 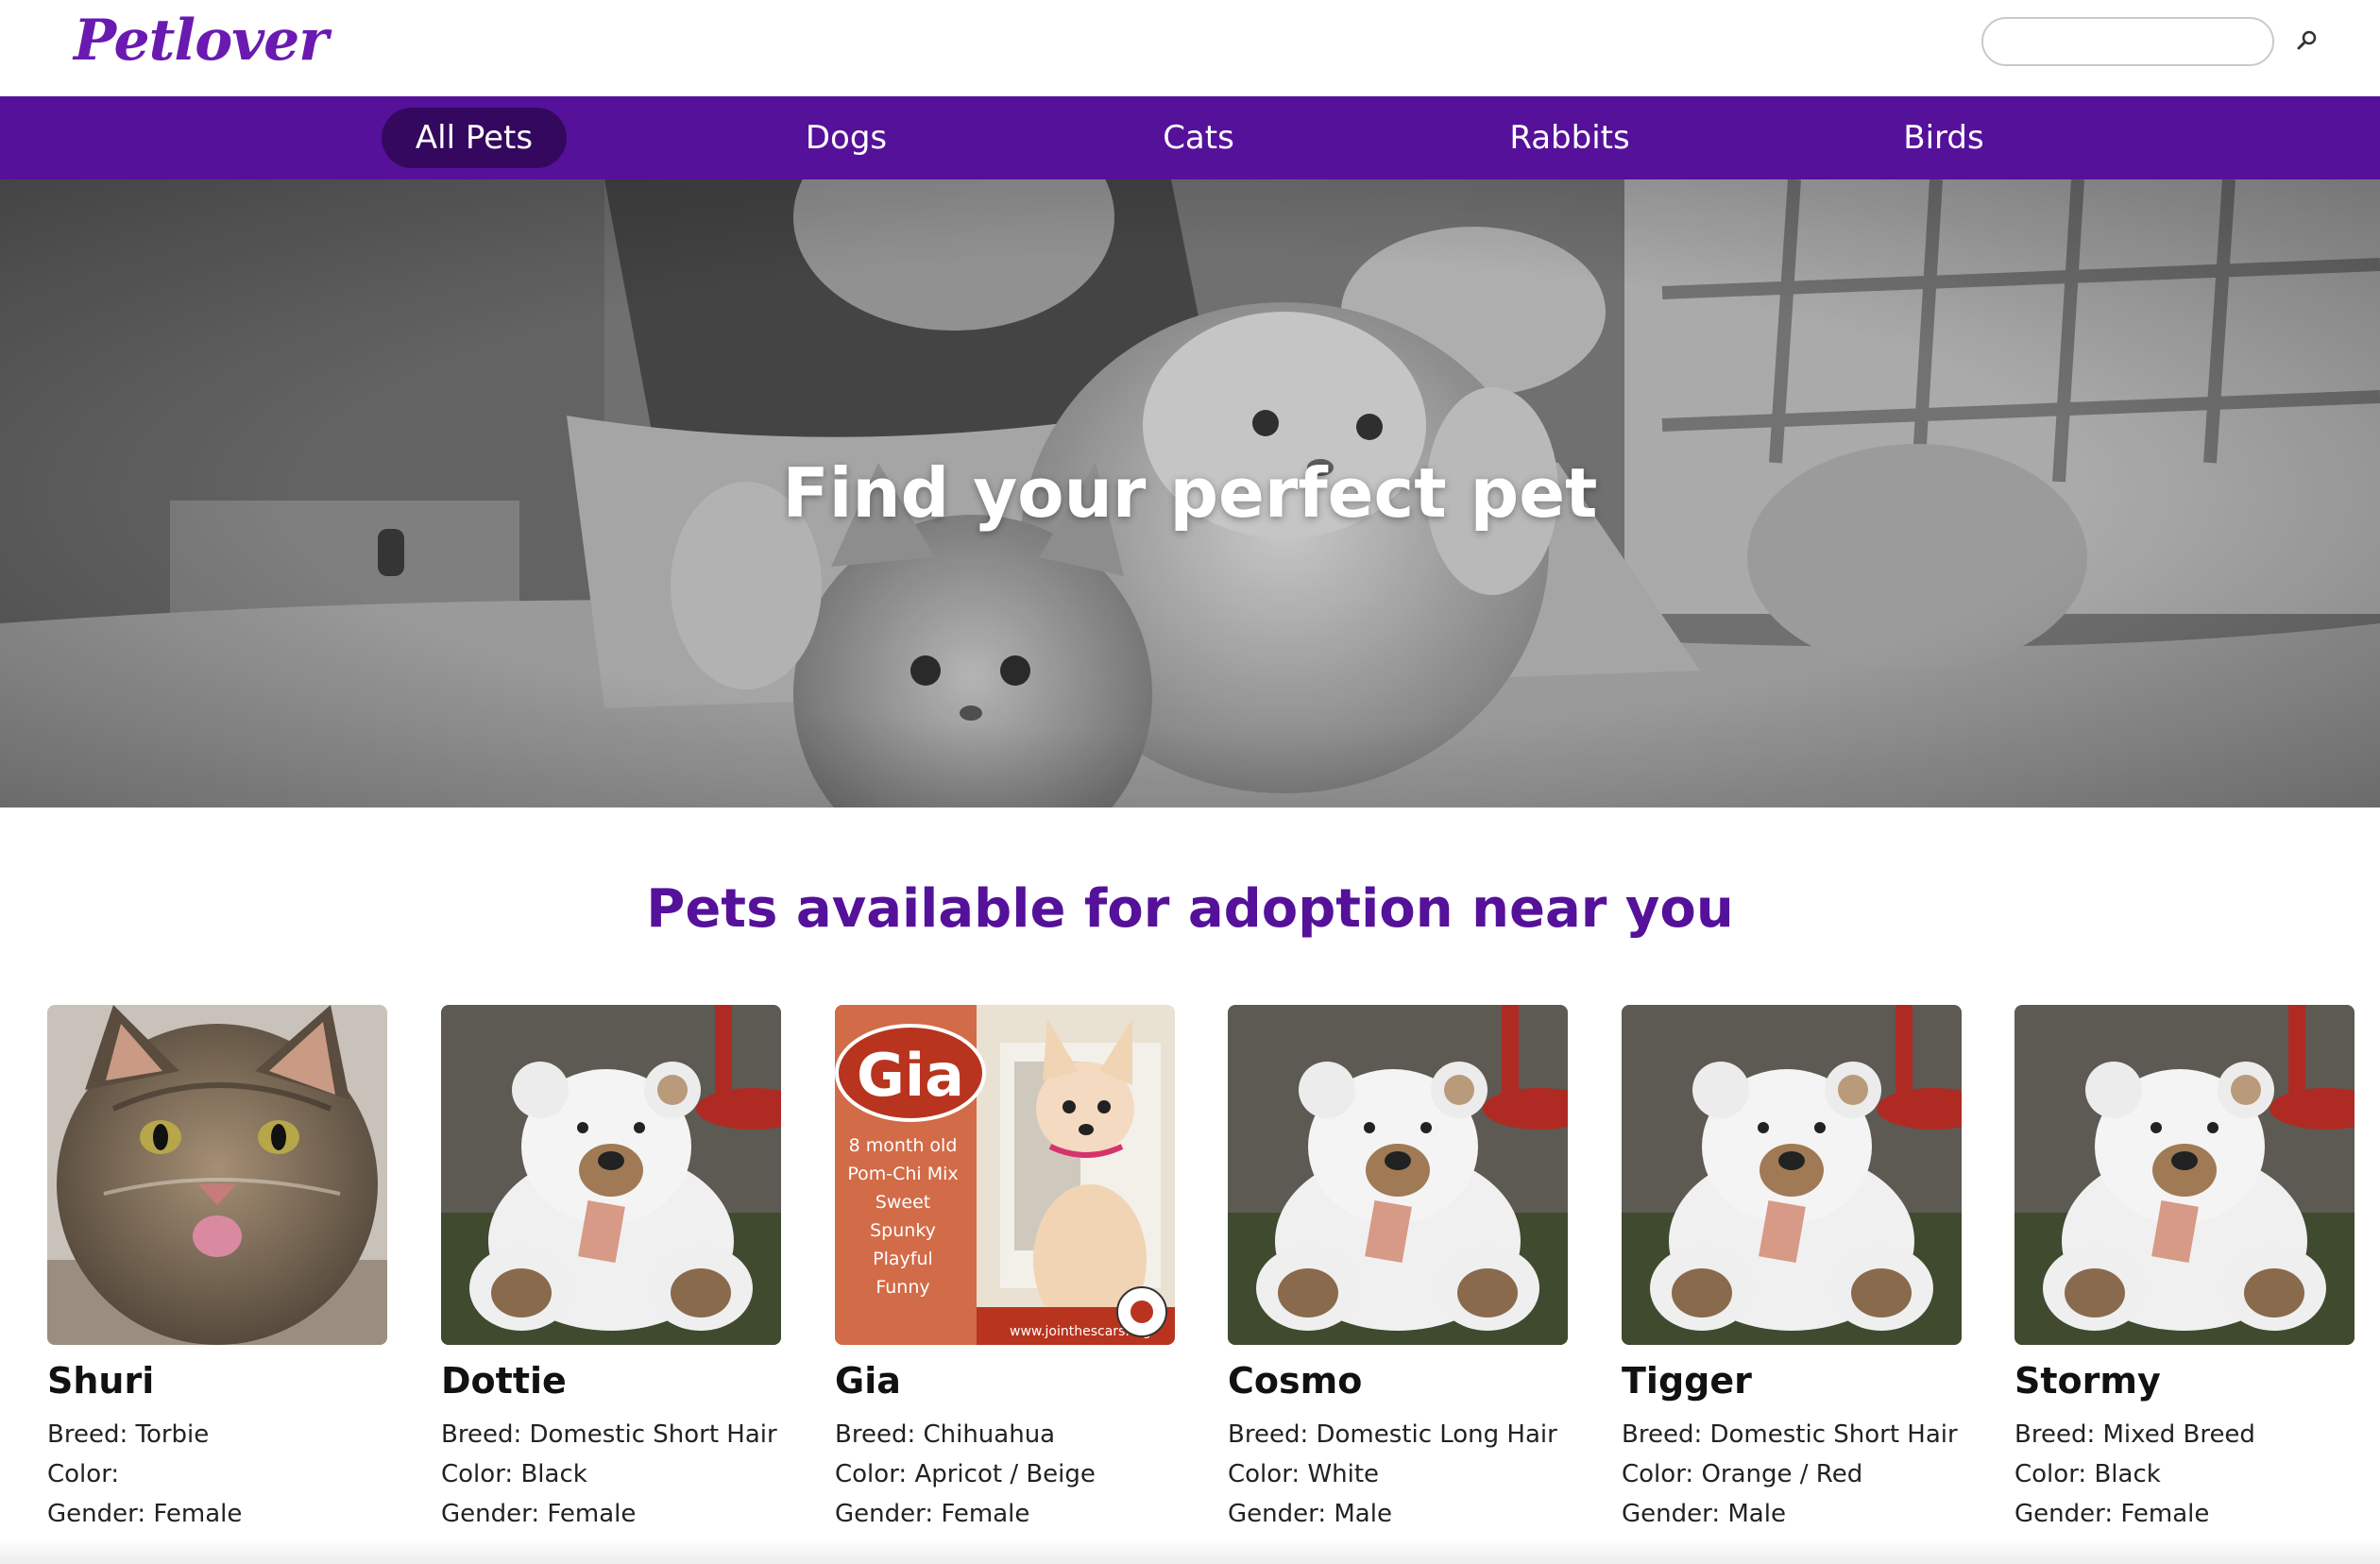 I want to click on tab-dogs: Dogs, so click(x=846, y=138).